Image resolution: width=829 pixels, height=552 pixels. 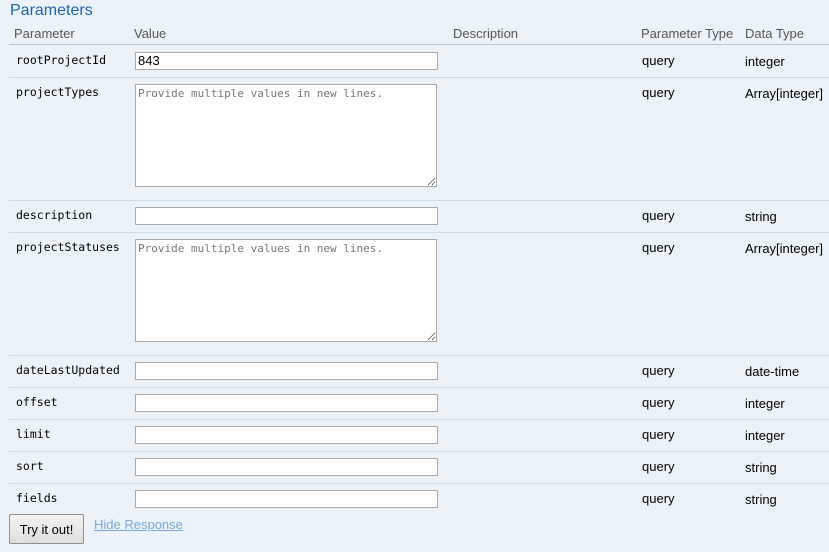 What do you see at coordinates (68, 247) in the screenshot?
I see `param-name: projectStatuses` at bounding box center [68, 247].